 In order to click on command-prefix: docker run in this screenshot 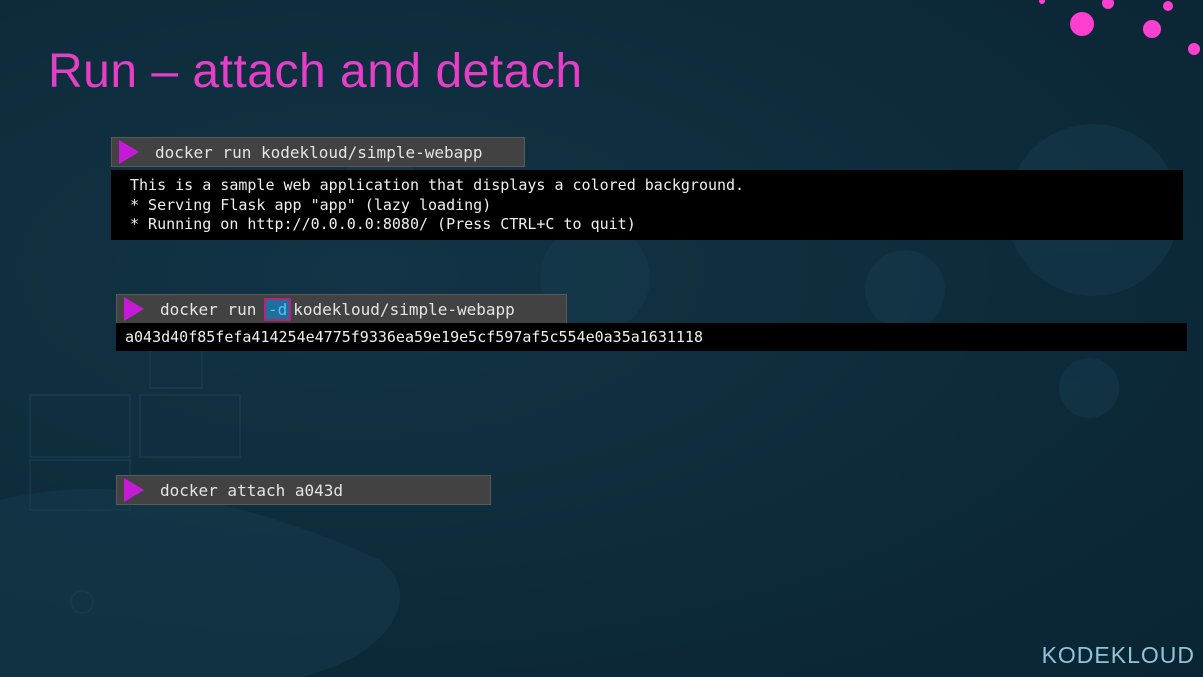, I will do `click(213, 309)`.